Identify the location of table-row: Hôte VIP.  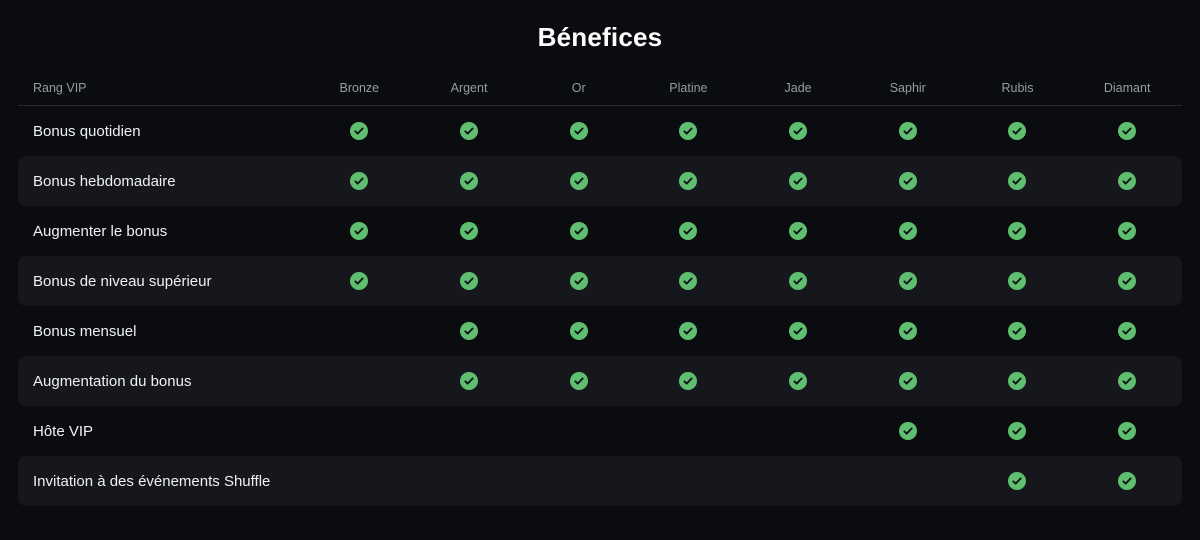
(600, 431).